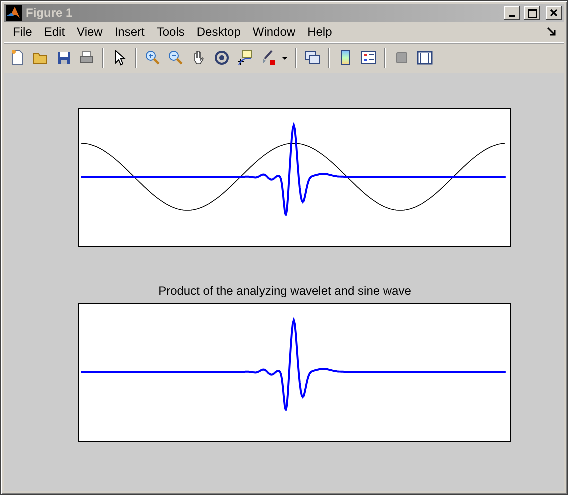 This screenshot has width=568, height=495. I want to click on window-title: Figure 1, so click(50, 13).